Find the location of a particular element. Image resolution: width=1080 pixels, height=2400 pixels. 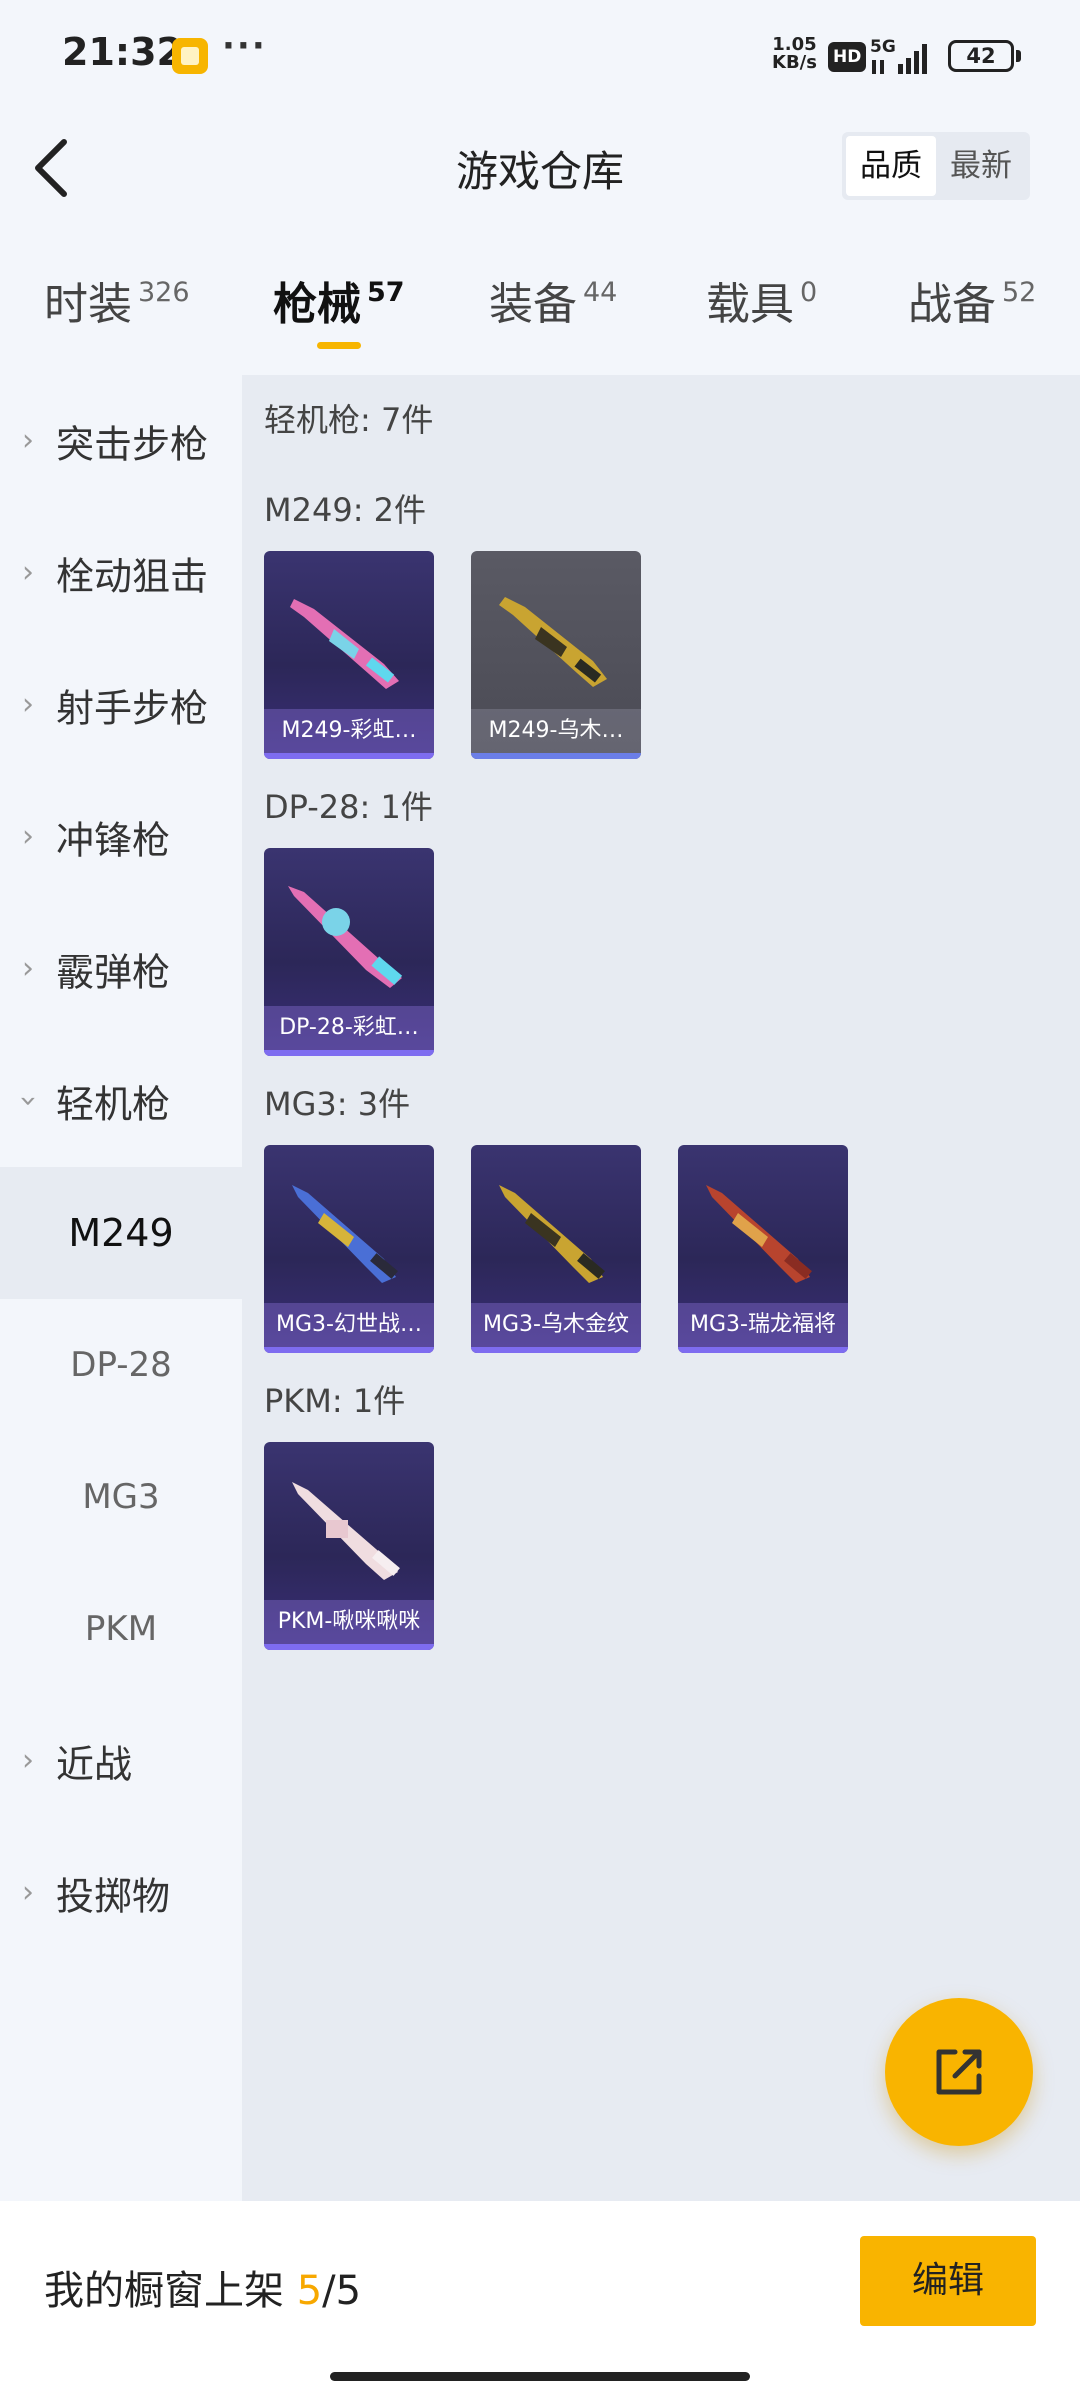

tab-count: 57 is located at coordinates (386, 292).